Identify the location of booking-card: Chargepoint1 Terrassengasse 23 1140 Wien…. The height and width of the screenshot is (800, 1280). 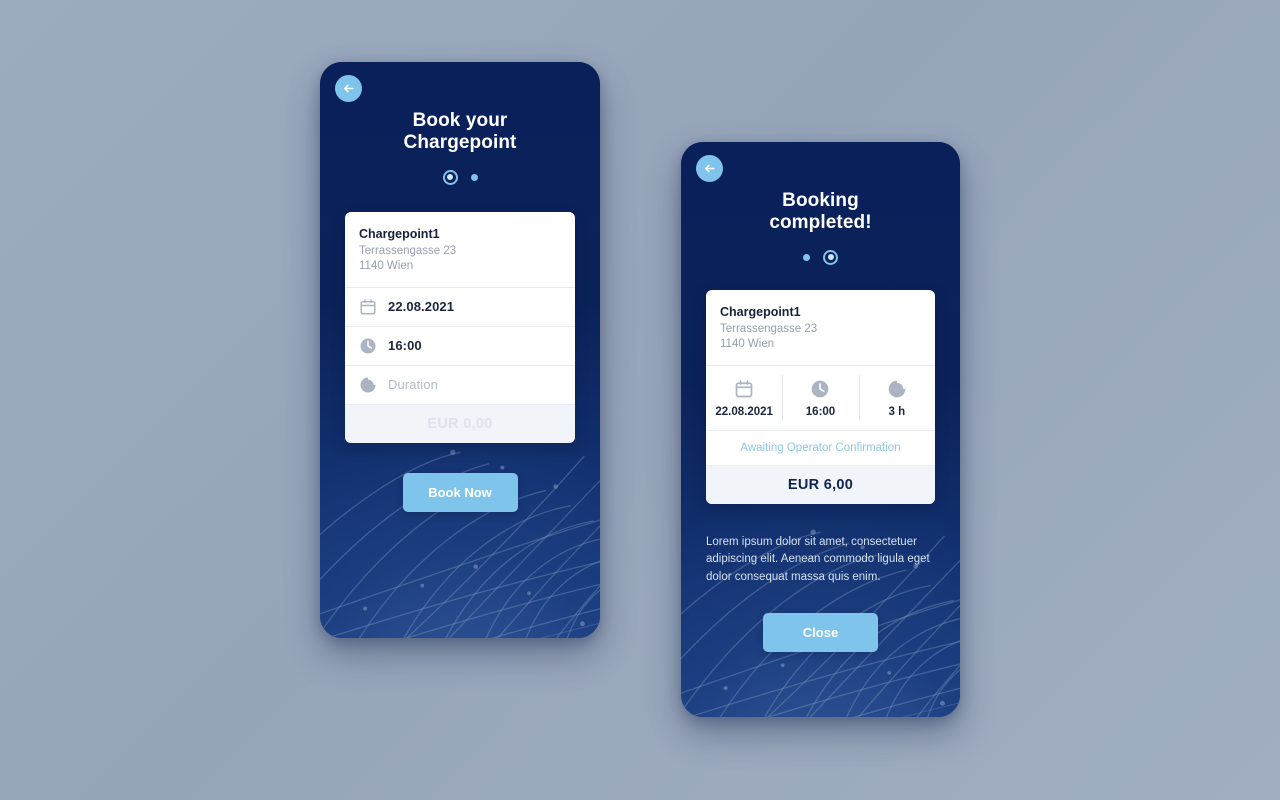
(460, 327).